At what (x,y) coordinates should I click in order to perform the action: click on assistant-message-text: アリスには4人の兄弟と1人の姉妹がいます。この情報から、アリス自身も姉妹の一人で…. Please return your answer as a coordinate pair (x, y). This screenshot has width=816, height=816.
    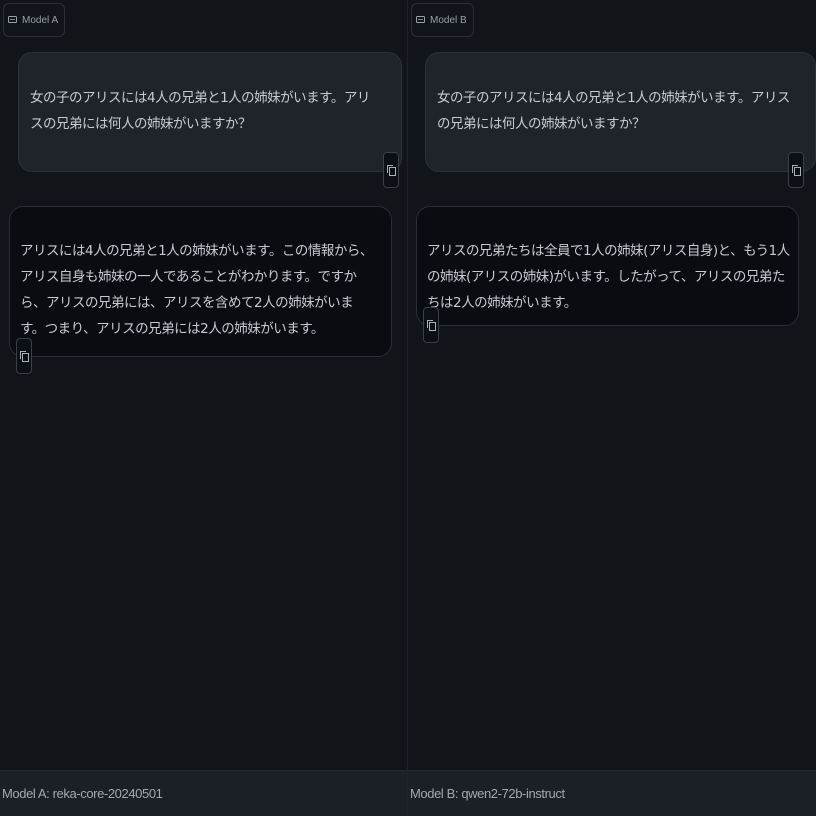
    Looking at the image, I should click on (196, 290).